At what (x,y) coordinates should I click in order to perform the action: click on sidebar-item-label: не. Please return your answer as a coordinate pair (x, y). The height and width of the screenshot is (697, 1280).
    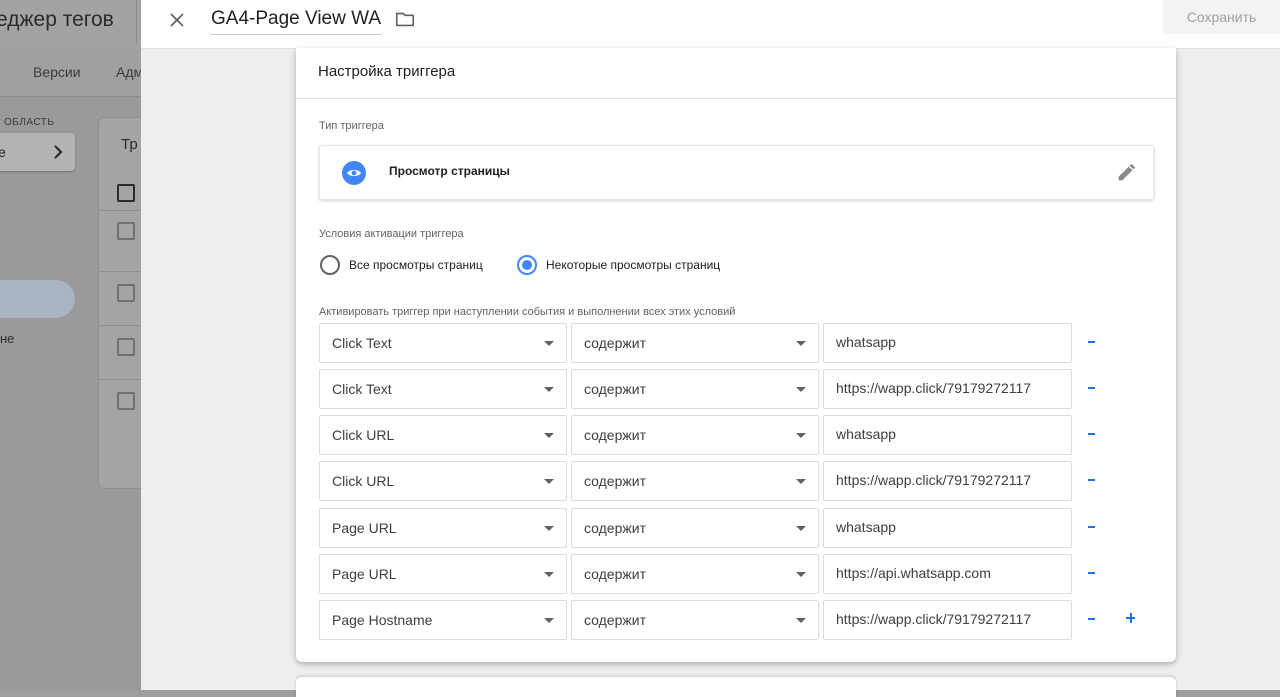
    Looking at the image, I should click on (7, 338).